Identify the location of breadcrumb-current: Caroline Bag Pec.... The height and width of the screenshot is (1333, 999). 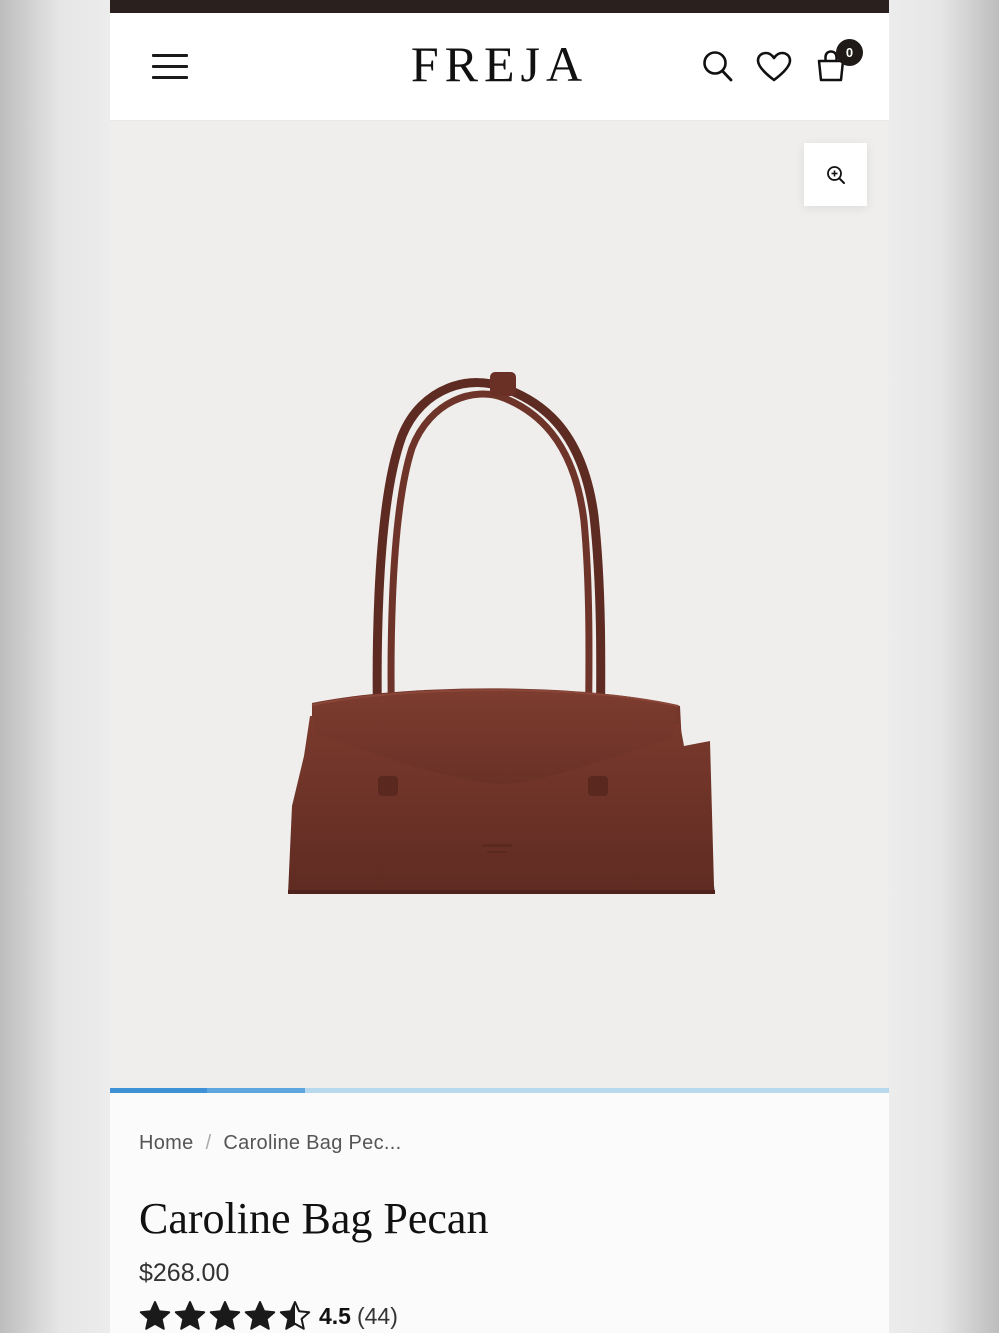
(312, 1143).